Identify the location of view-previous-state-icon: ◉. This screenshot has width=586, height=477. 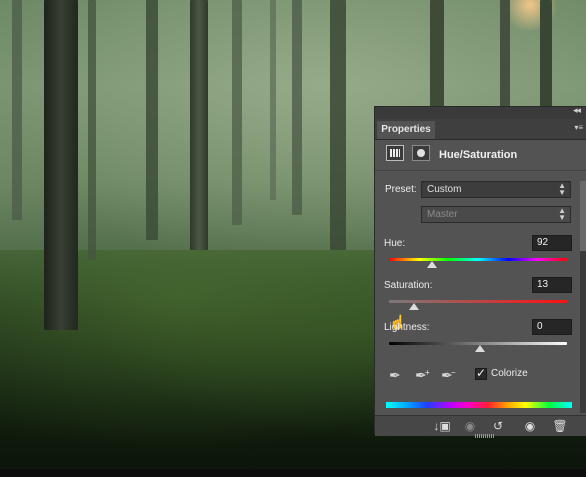
(470, 426).